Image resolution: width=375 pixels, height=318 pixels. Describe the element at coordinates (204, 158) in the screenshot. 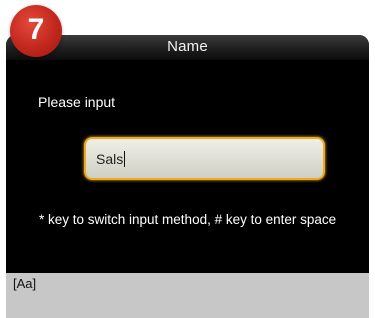

I see `name-input-field: Sals` at that location.